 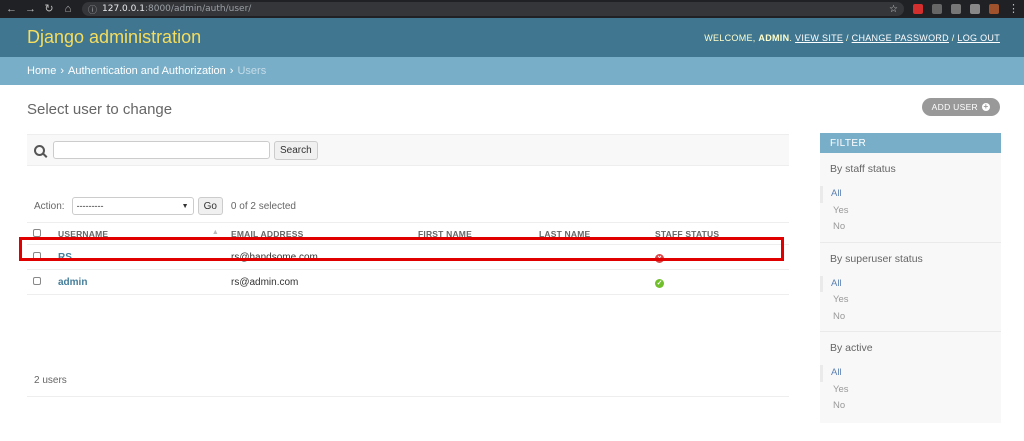 What do you see at coordinates (986, 106) in the screenshot?
I see `plus-icon: +` at bounding box center [986, 106].